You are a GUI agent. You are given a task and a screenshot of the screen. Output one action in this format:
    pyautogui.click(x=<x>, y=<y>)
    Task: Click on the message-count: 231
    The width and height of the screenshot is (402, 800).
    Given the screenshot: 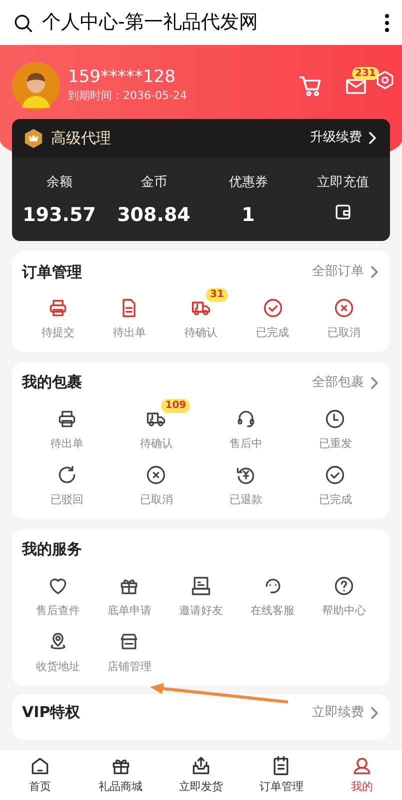 What is the action you would take?
    pyautogui.click(x=365, y=73)
    